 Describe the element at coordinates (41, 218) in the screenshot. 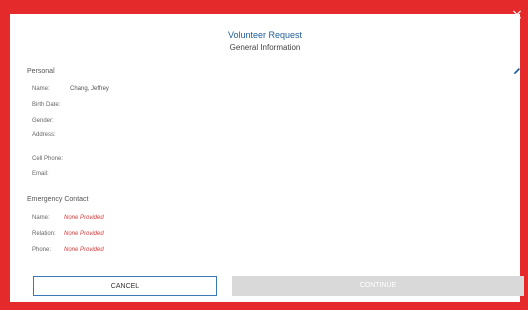

I see `emergency-name-label: Name:` at that location.